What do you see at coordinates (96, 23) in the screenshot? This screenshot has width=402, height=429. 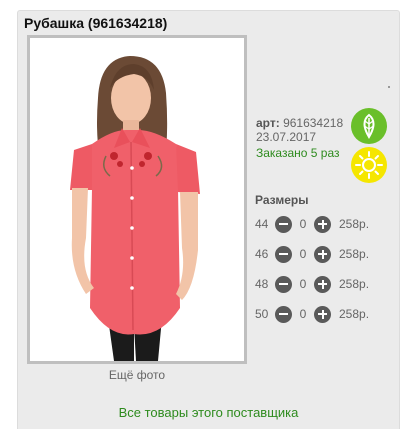 I see `product-title: Рубашка (961634218)` at bounding box center [96, 23].